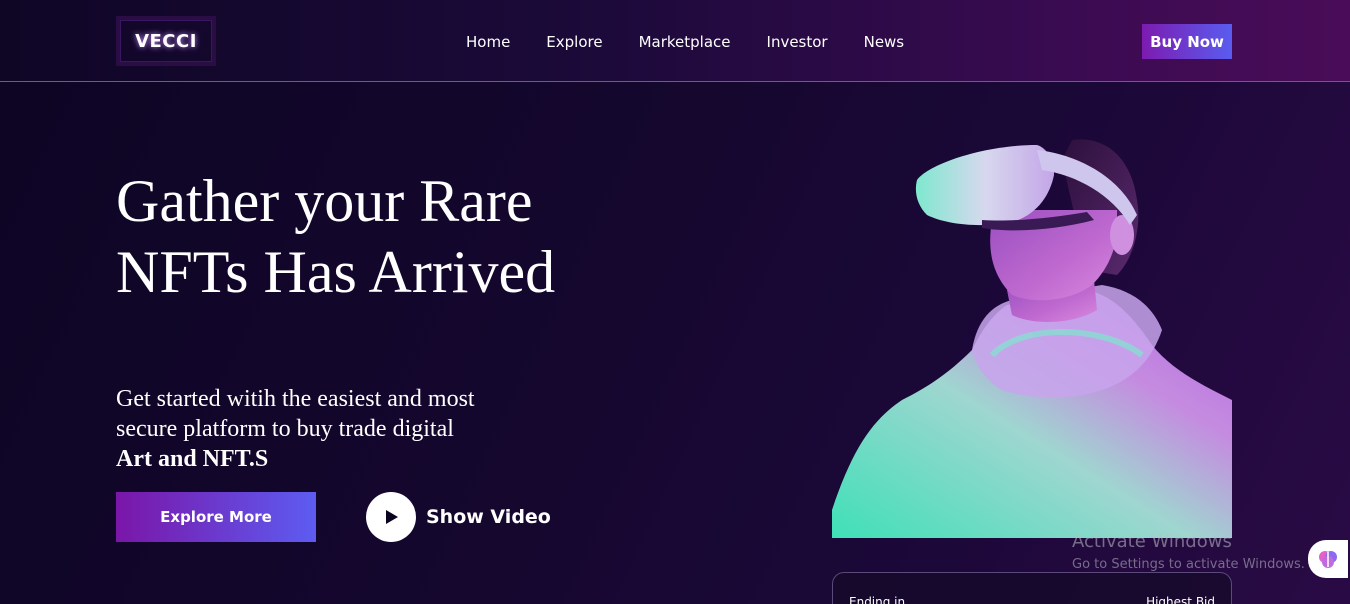  I want to click on hero-subtitle-bold: Art and NFT.S, so click(192, 459).